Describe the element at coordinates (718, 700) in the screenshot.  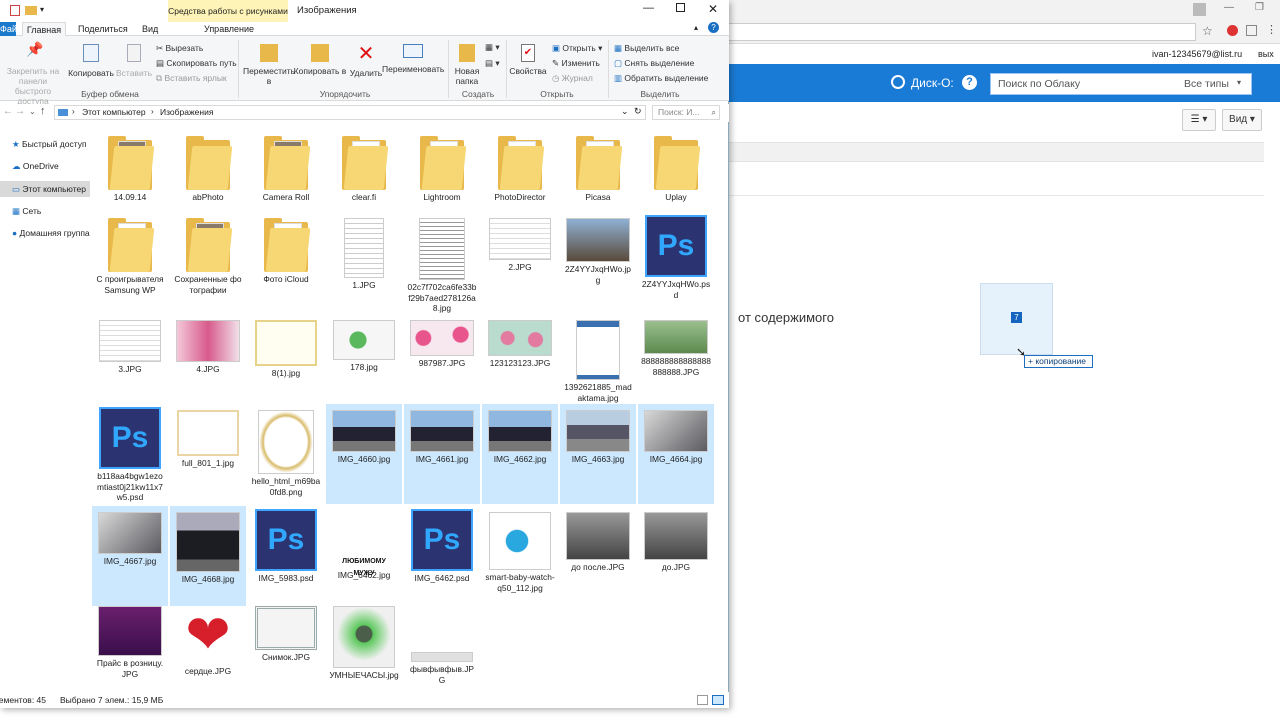
I see `thumbnails-view-icon` at that location.